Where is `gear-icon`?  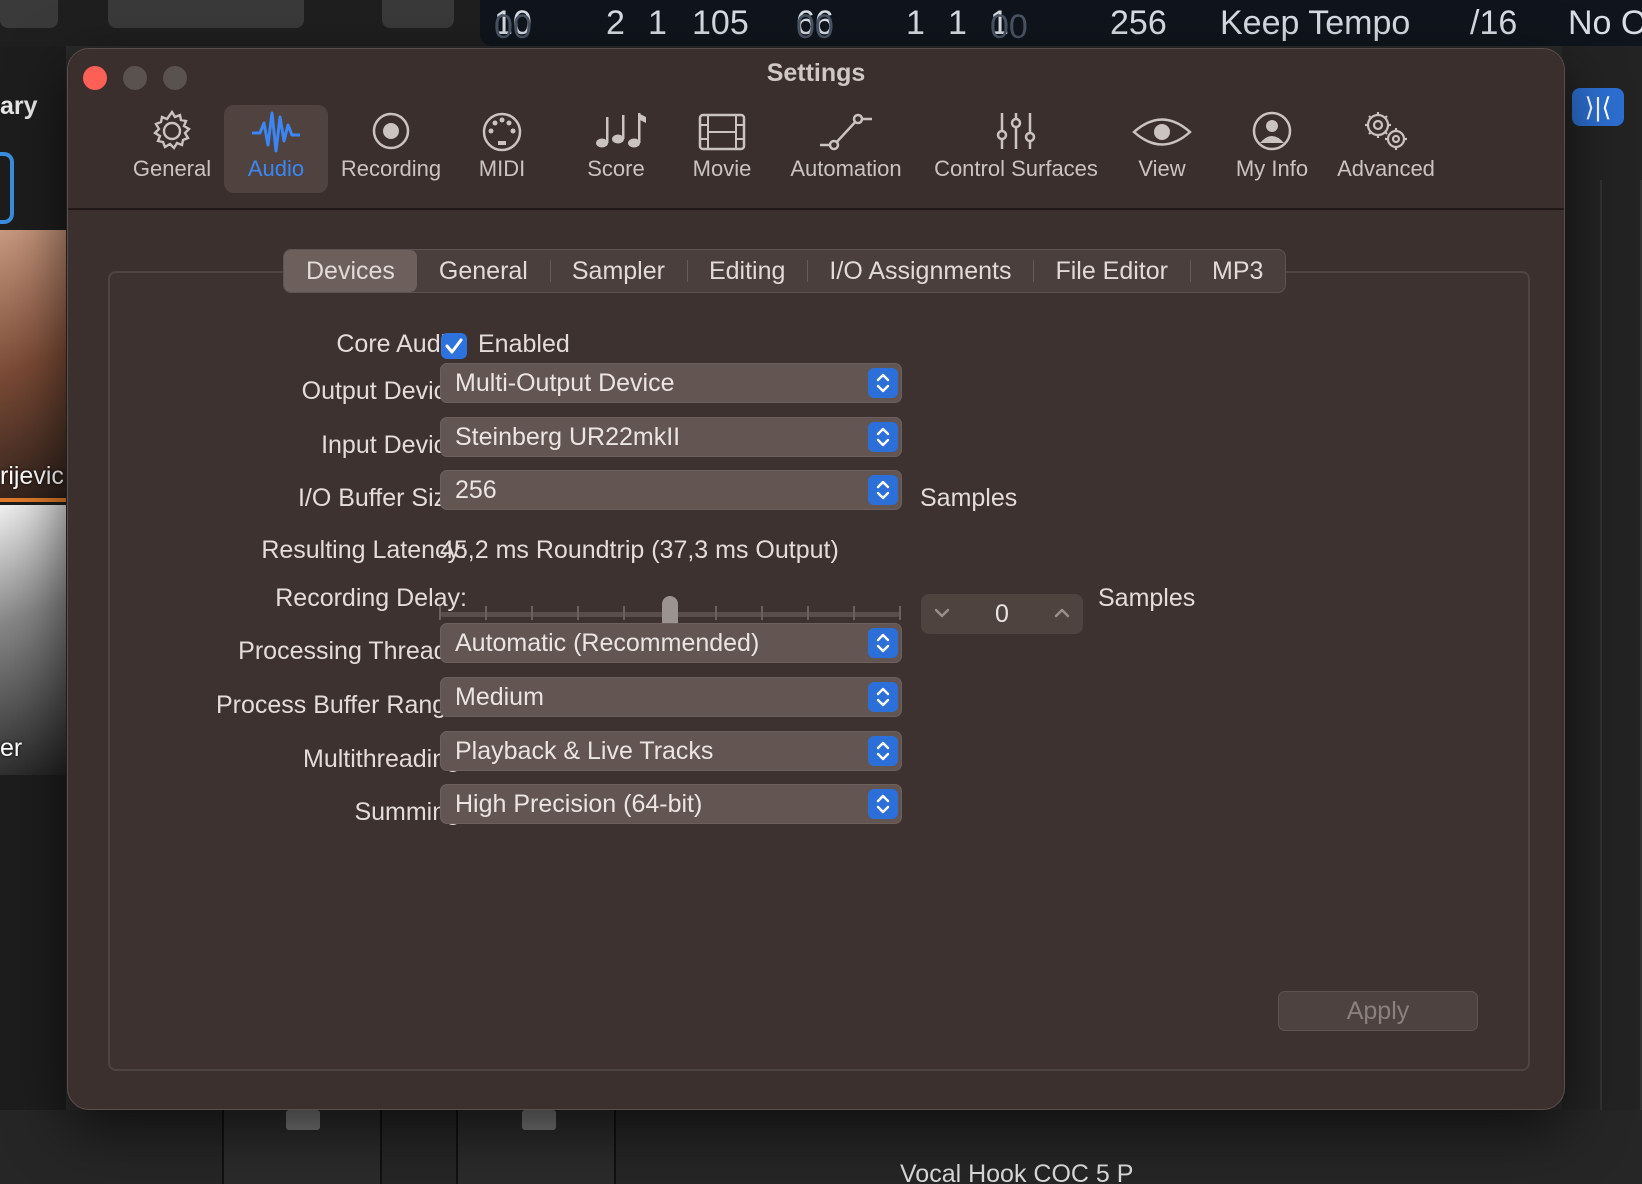
gear-icon is located at coordinates (172, 129).